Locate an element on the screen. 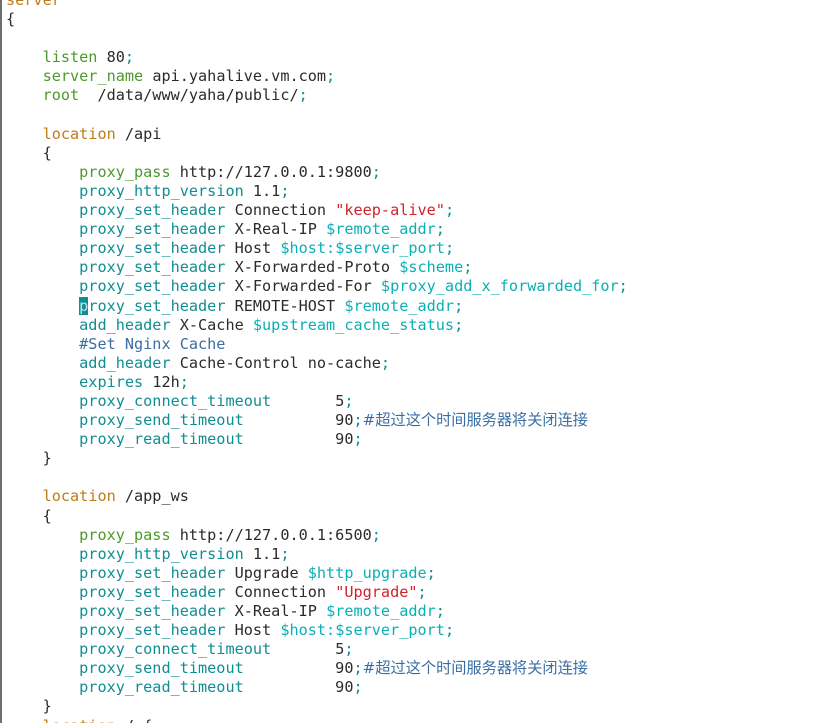 The height and width of the screenshot is (723, 817). code-line: server is located at coordinates (409, 5).